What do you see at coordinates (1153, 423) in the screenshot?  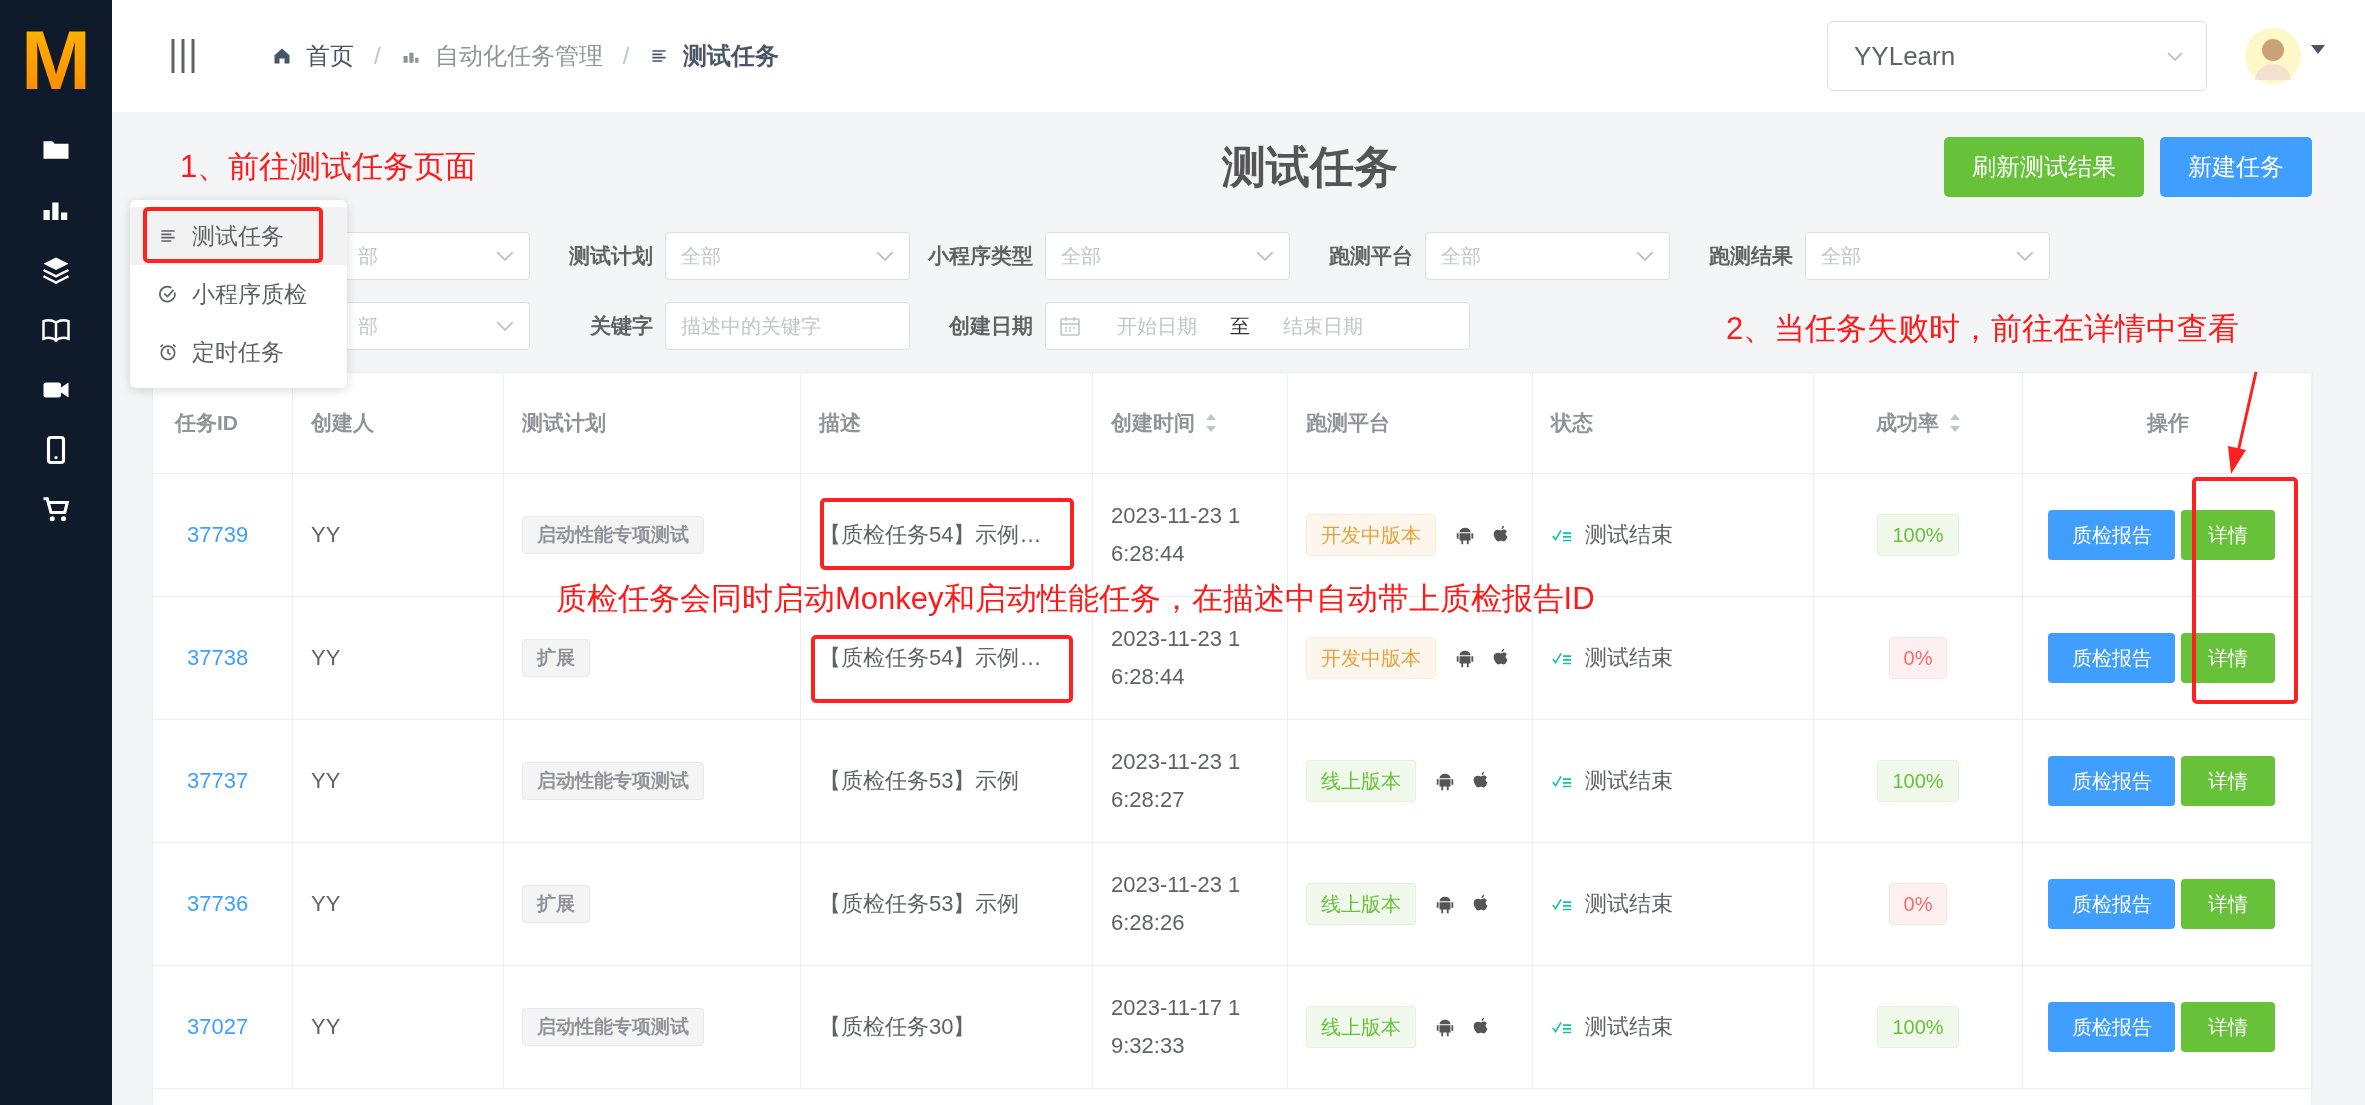 I see `column-header: 创建时间` at bounding box center [1153, 423].